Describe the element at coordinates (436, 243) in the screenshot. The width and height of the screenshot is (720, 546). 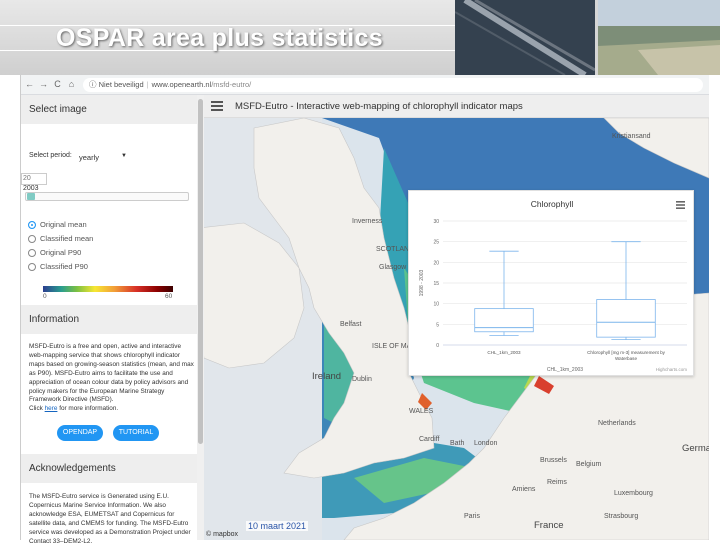
I see `y-tick-label: 25` at that location.